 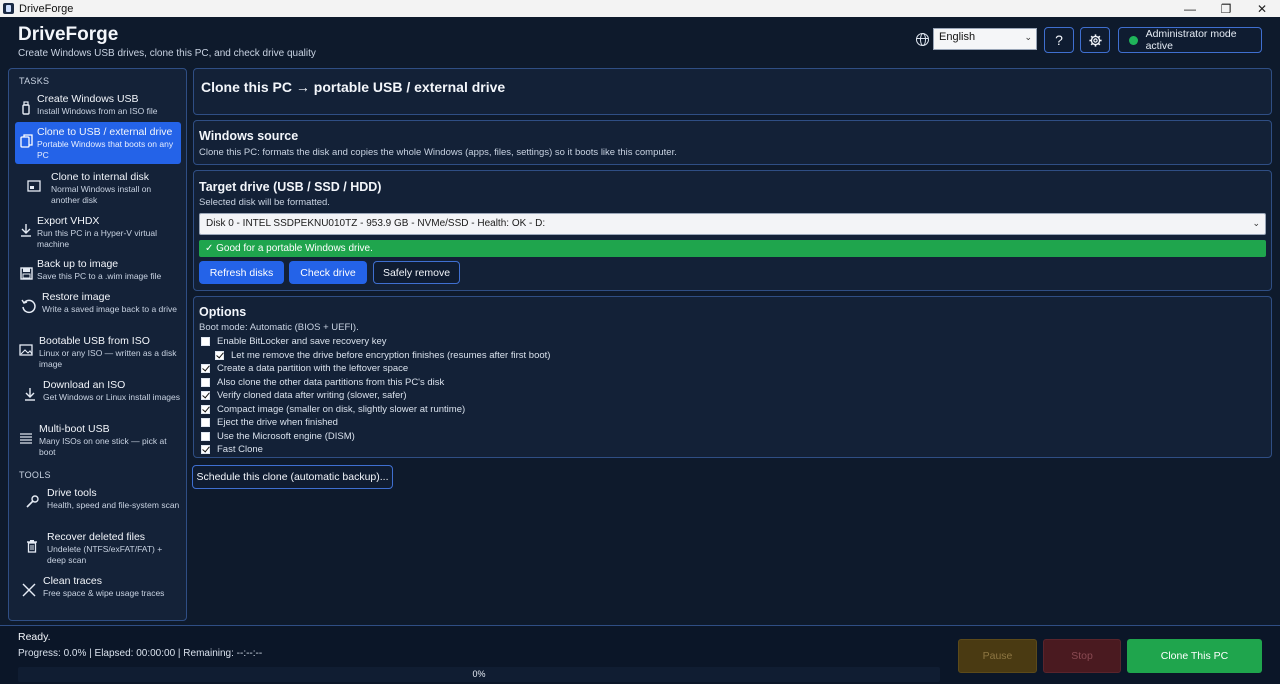 I want to click on sidebar-item-label: Download an ISO, so click(x=84, y=385).